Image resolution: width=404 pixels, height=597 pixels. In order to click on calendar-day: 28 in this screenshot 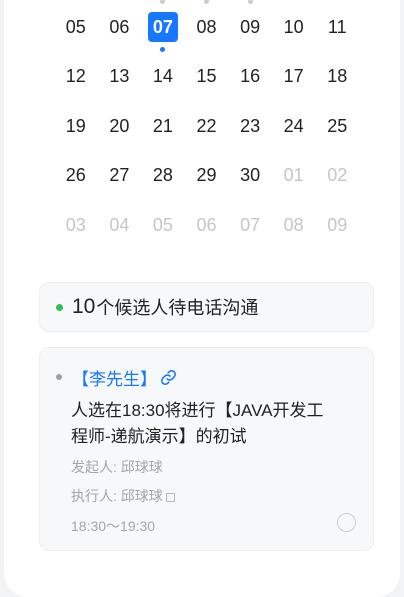, I will do `click(163, 176)`.